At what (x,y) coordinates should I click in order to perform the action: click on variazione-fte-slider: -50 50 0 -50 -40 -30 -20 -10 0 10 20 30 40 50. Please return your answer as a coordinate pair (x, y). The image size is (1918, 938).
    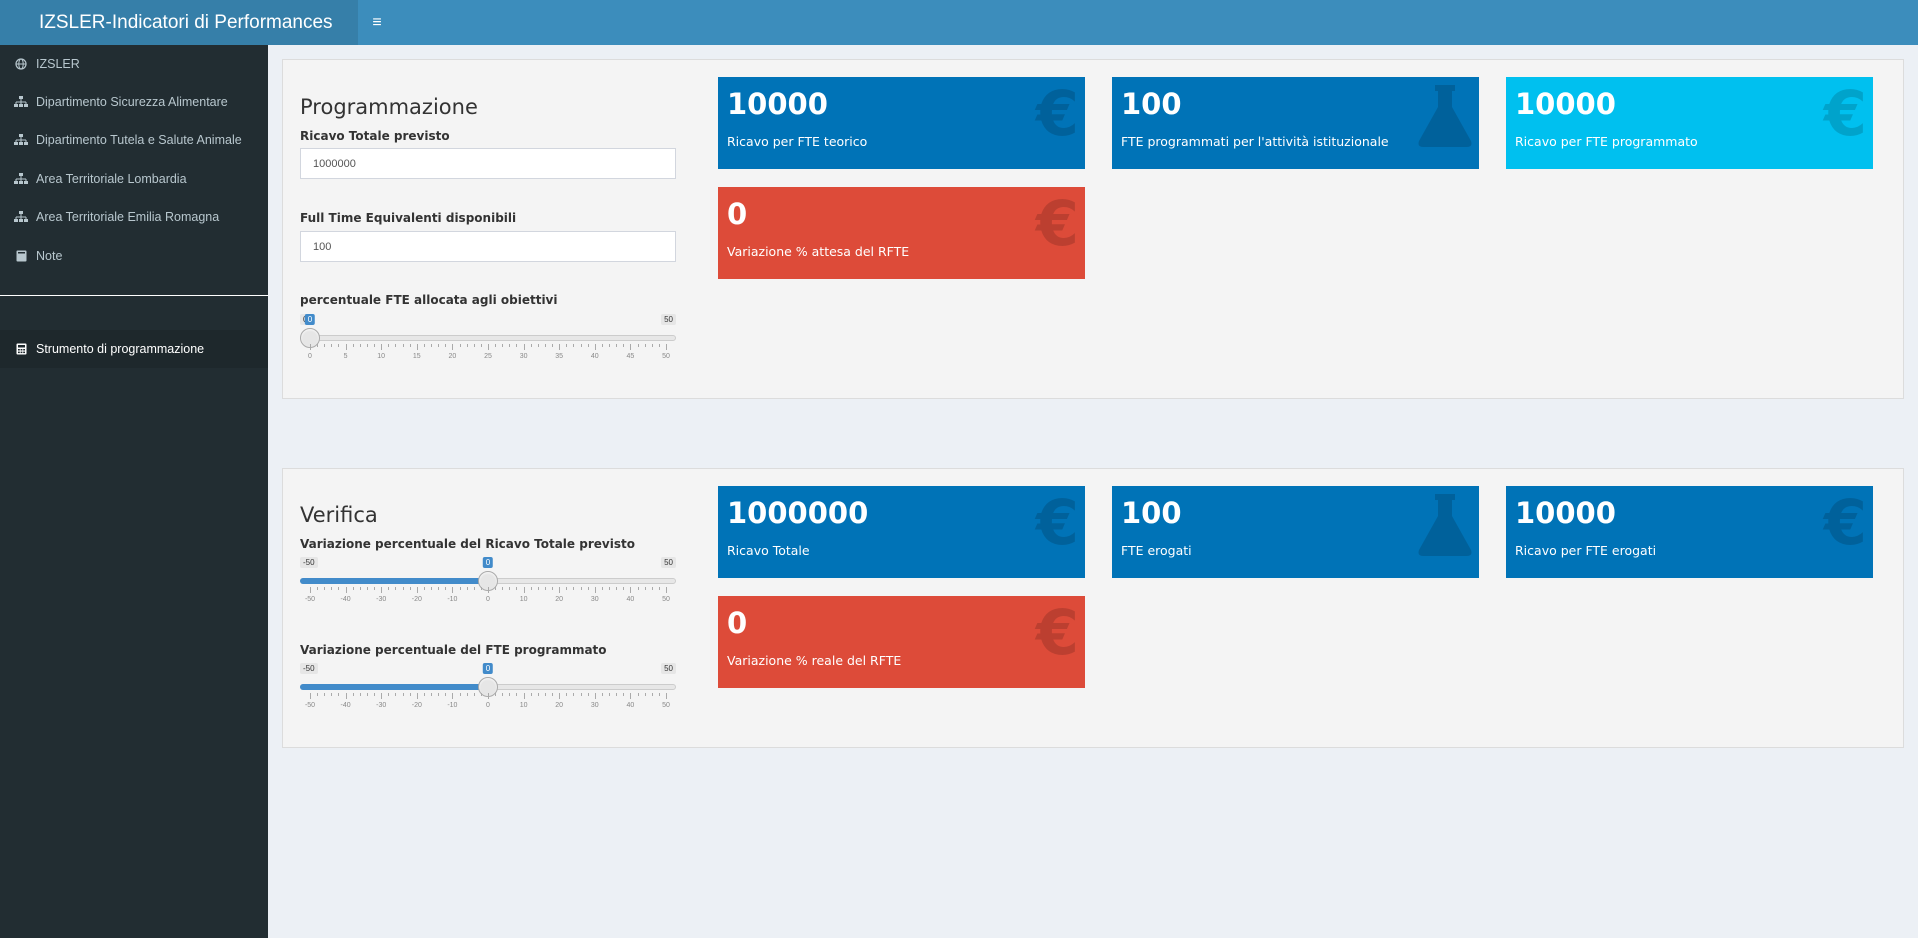
    Looking at the image, I should click on (488, 693).